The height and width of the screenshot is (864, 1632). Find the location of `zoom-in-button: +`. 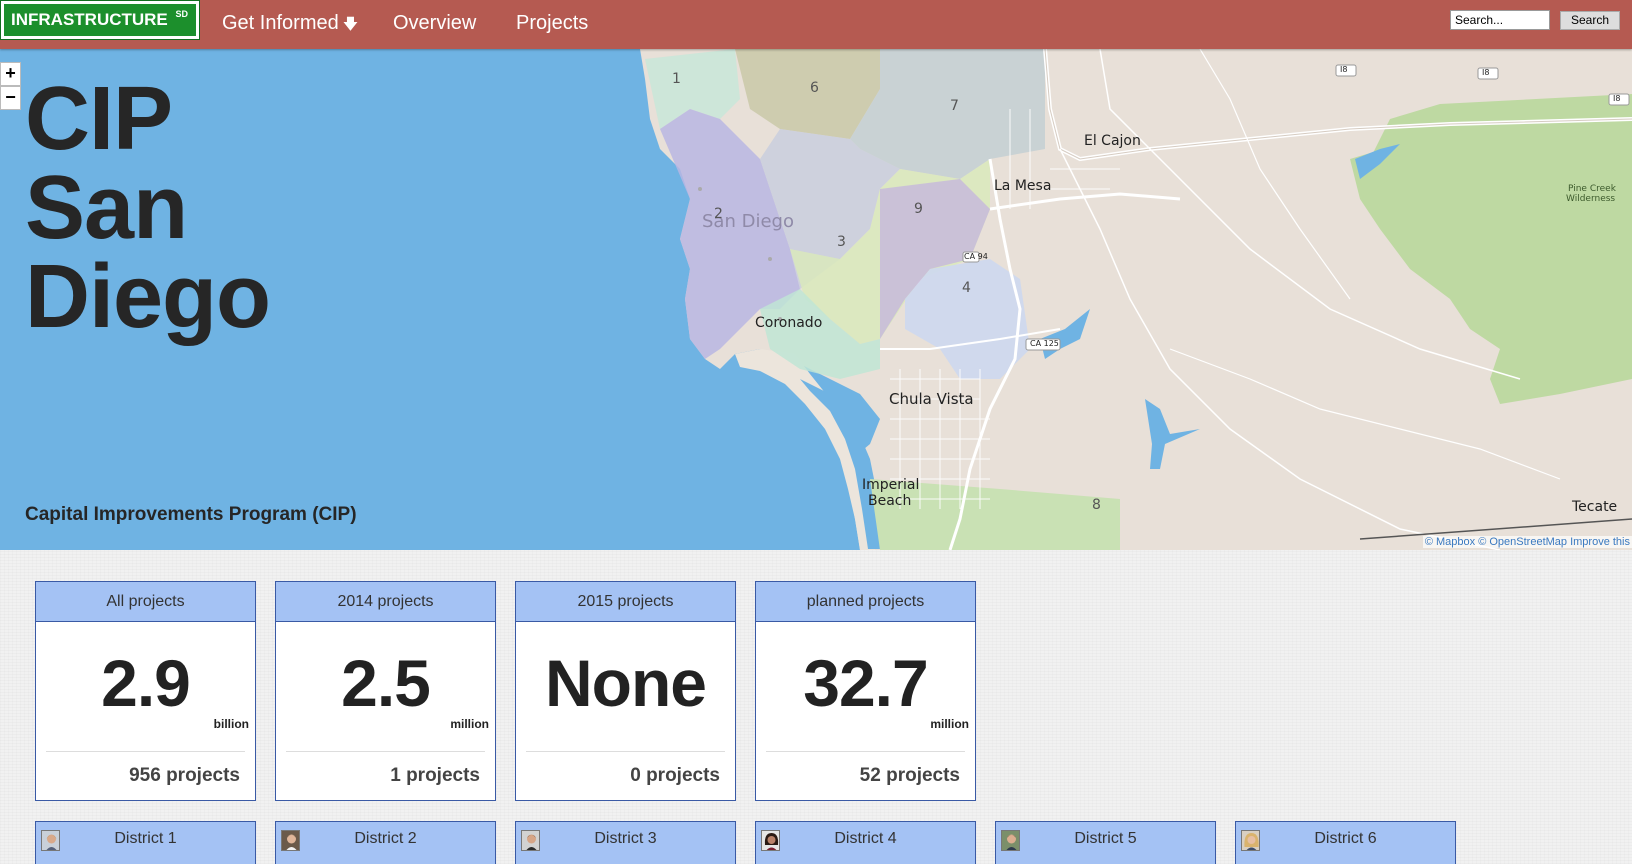

zoom-in-button: + is located at coordinates (10, 74).